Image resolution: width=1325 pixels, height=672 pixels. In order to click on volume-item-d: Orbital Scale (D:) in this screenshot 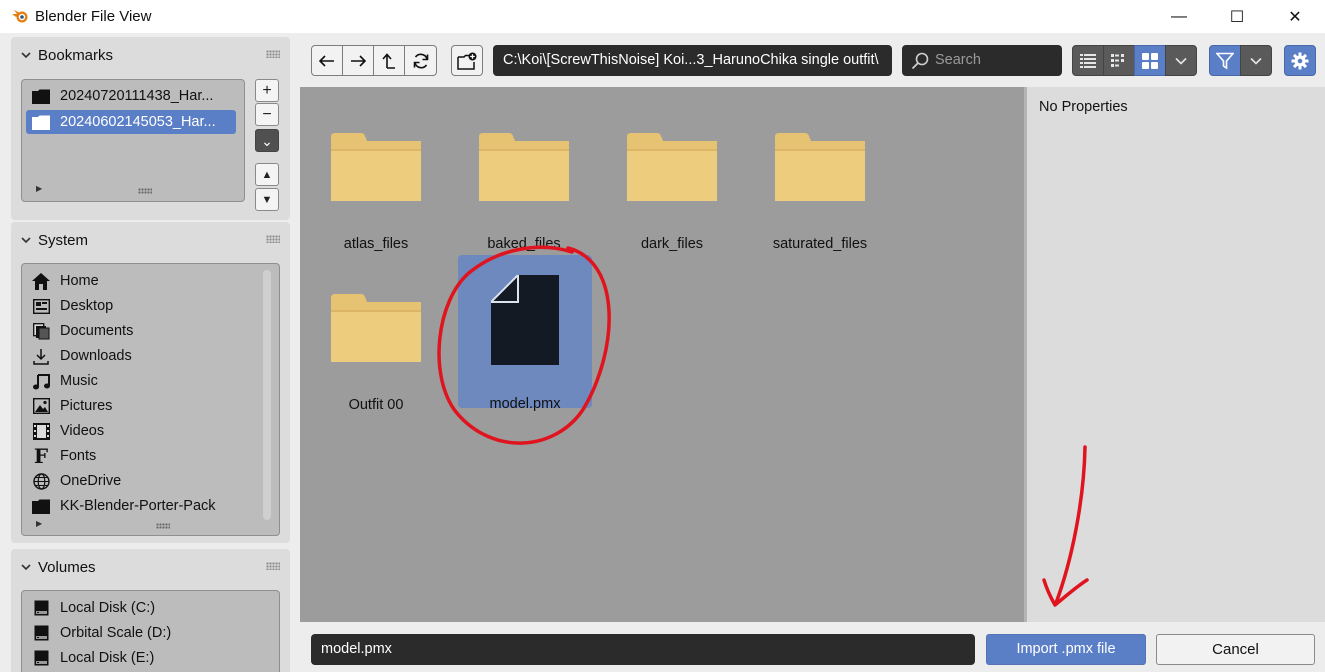, I will do `click(144, 633)`.